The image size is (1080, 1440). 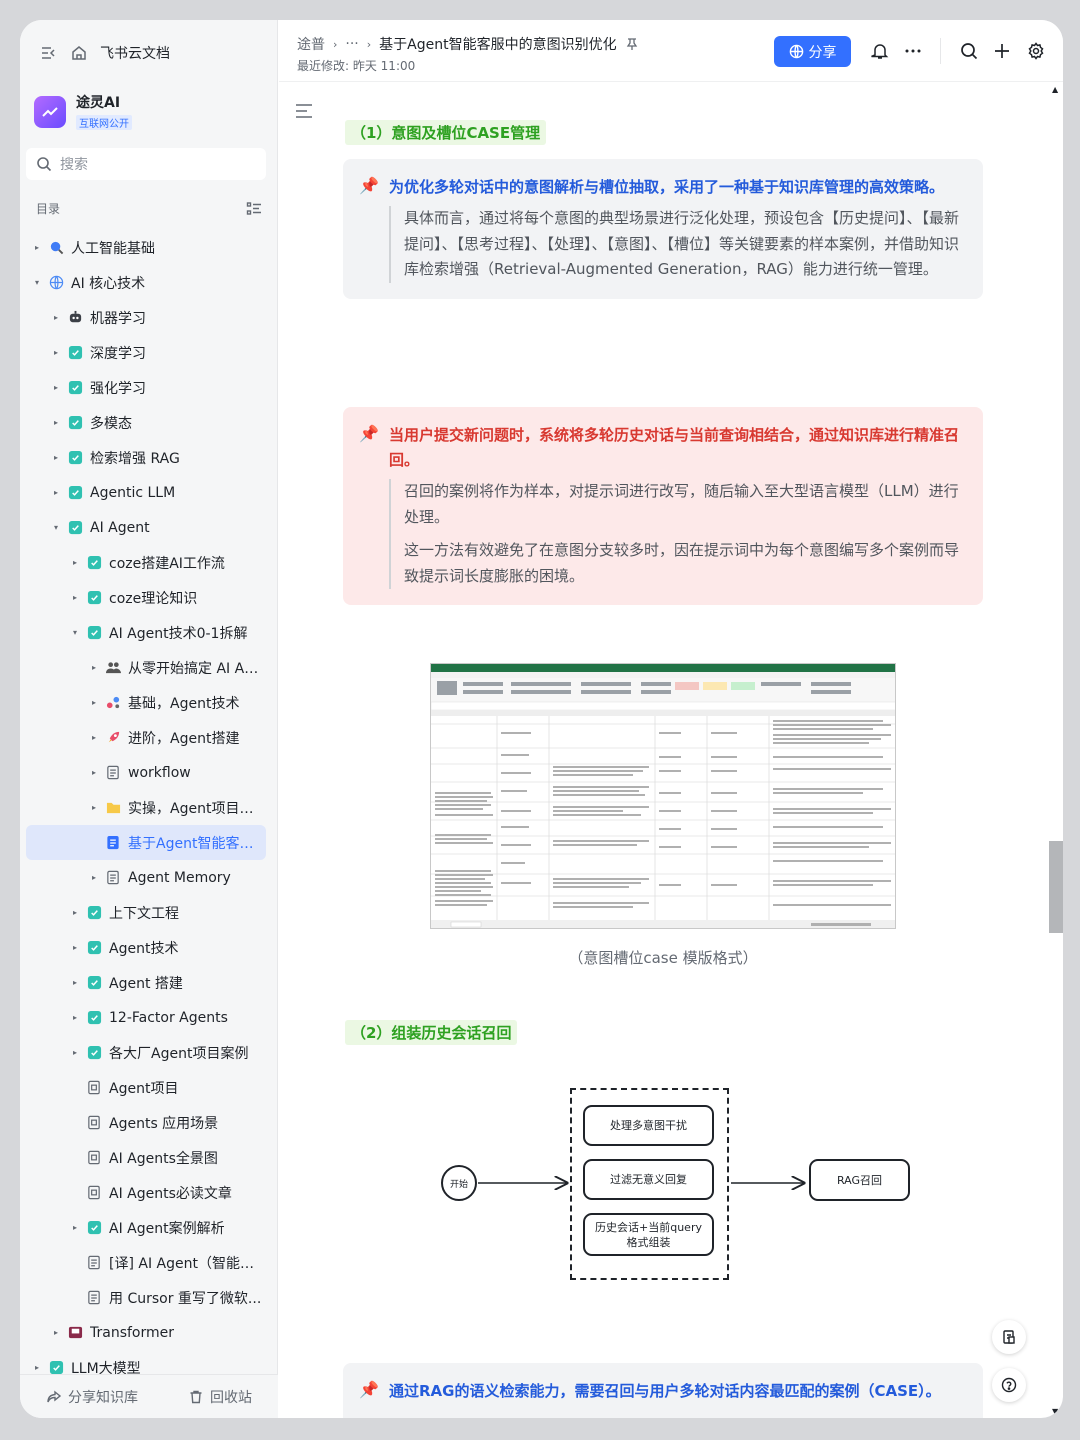 What do you see at coordinates (146, 562) in the screenshot?
I see `sidebar-tree-item: ▸ coze搭建AI工作流` at bounding box center [146, 562].